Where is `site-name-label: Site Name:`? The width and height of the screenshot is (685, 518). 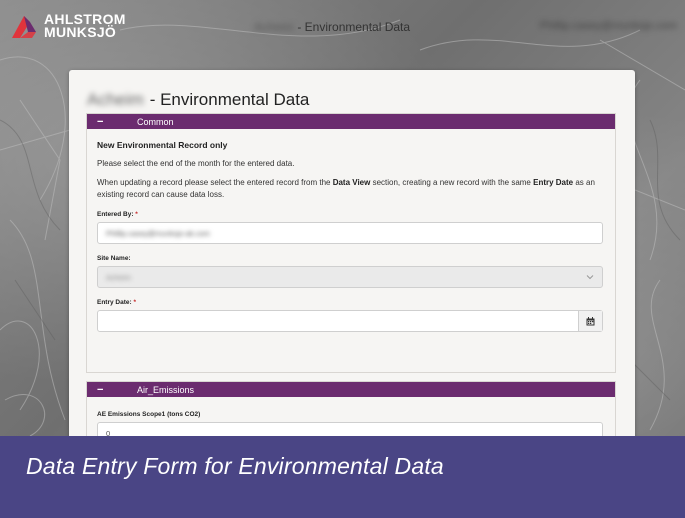 site-name-label: Site Name: is located at coordinates (351, 258).